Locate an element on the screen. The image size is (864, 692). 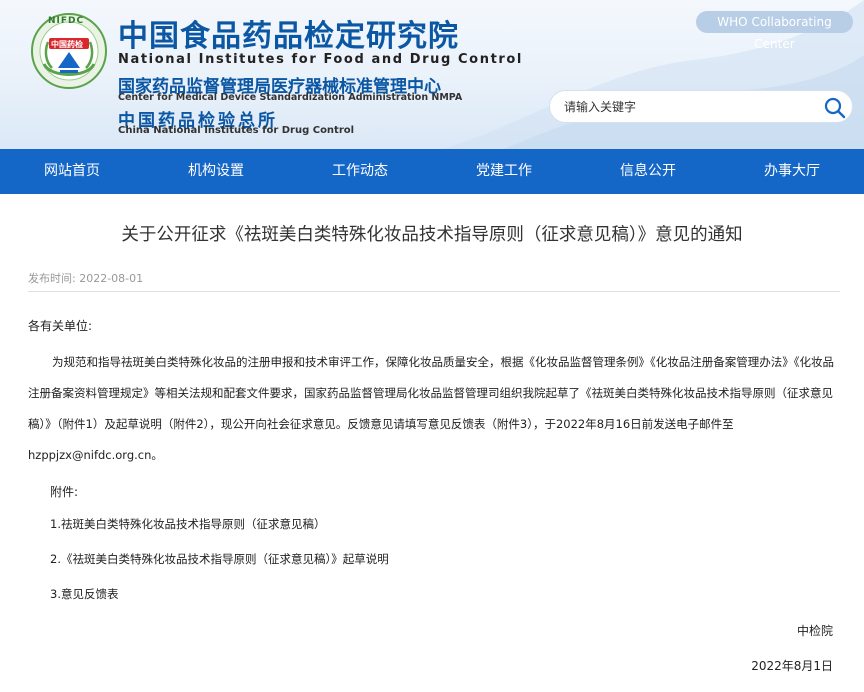
nav-item-information-disclosure: 信息公开 is located at coordinates (648, 171).